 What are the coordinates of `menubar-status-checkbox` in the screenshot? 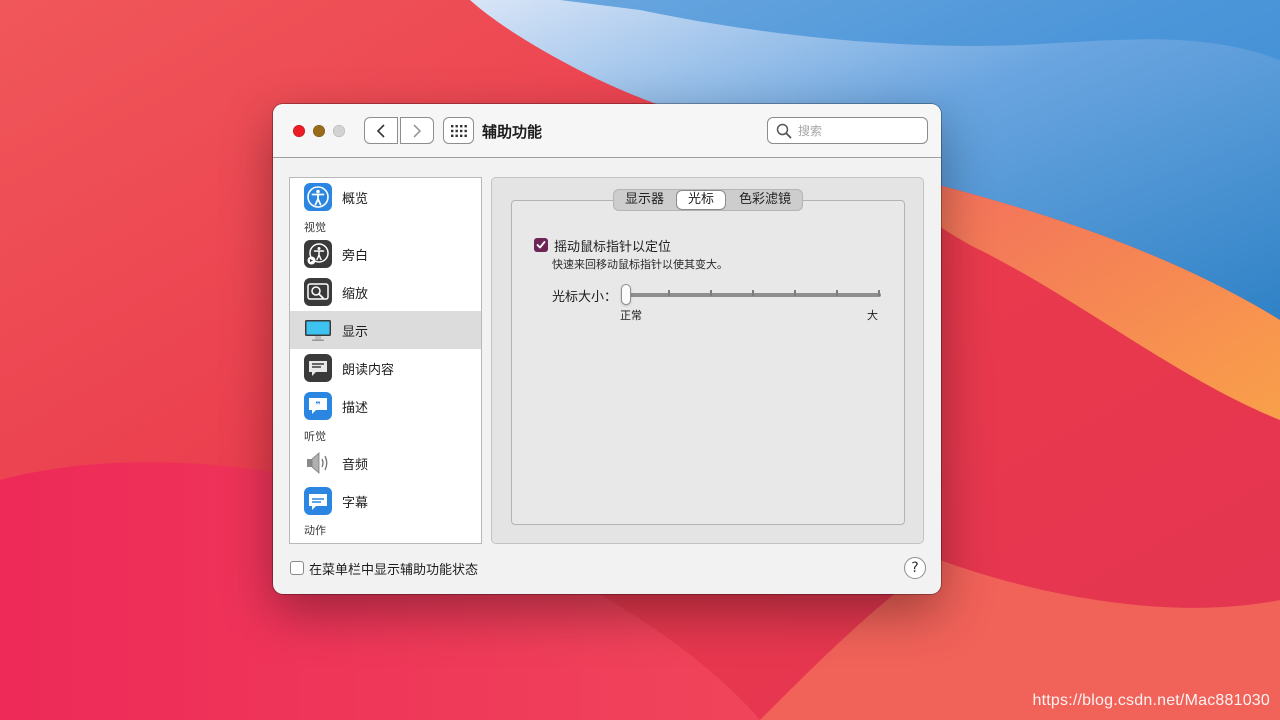 It's located at (297, 568).